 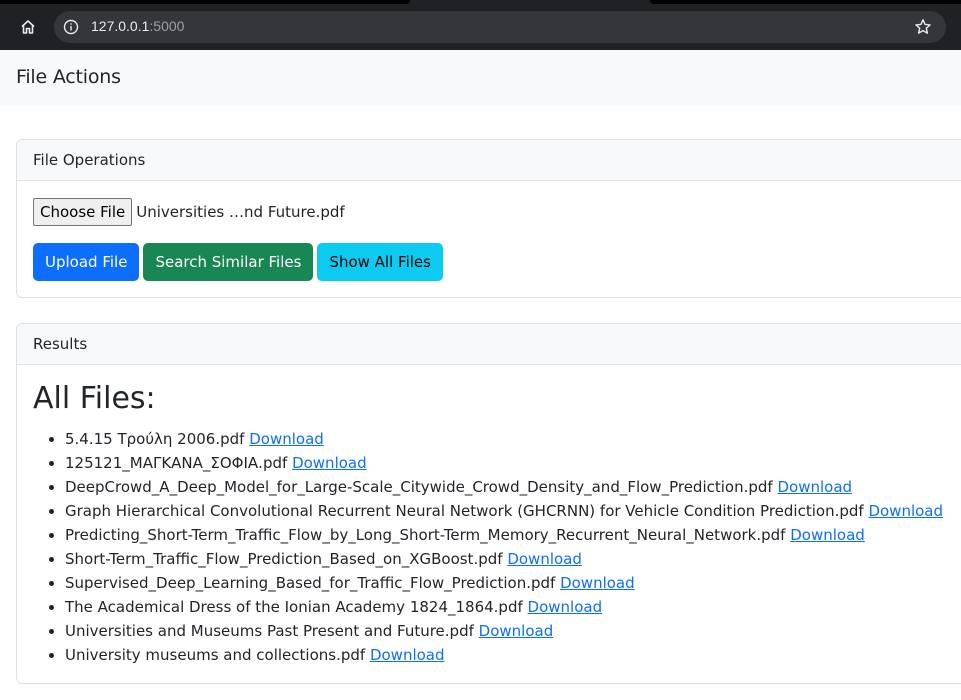 What do you see at coordinates (68, 77) in the screenshot?
I see `navbar-brand: File Actions` at bounding box center [68, 77].